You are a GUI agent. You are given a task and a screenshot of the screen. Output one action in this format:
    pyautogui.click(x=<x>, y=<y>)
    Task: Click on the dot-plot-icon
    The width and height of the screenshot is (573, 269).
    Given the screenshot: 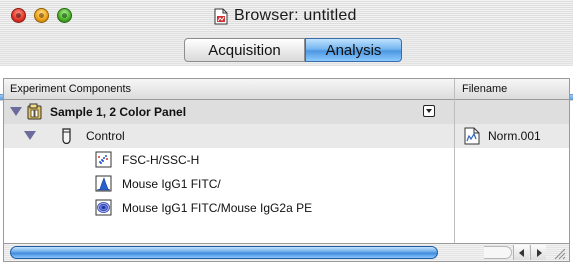 What is the action you would take?
    pyautogui.click(x=103, y=159)
    